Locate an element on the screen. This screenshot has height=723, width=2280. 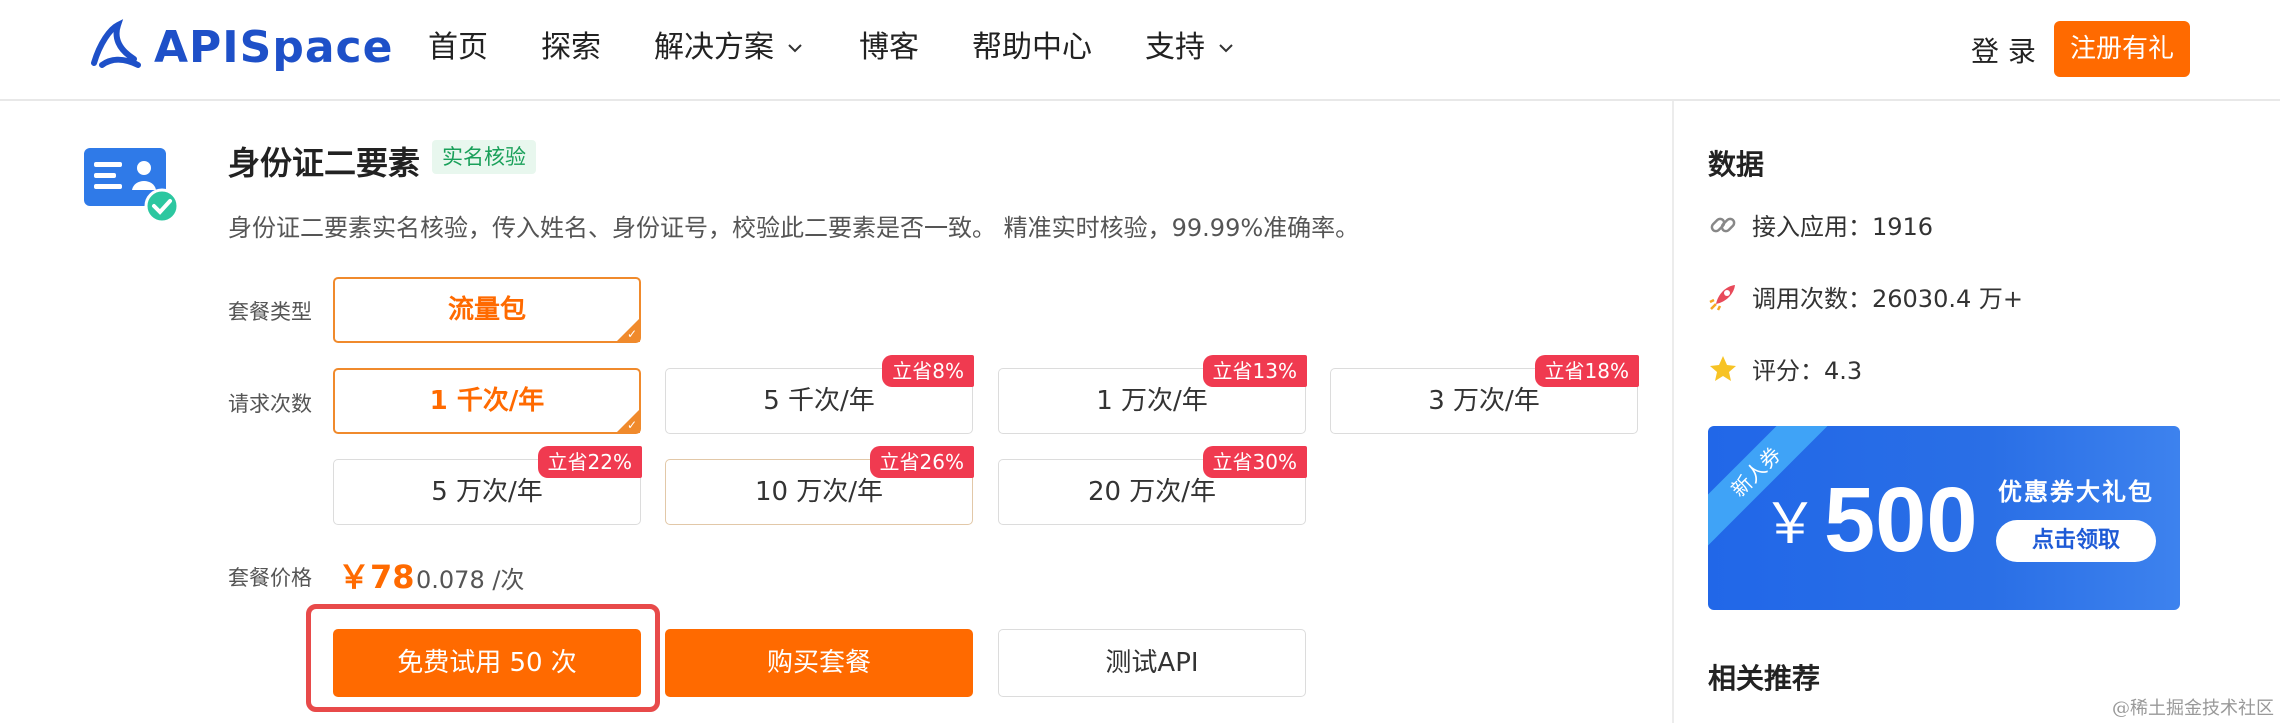
count-option-5k: 5 千次/年 立省8% is located at coordinates (819, 394).